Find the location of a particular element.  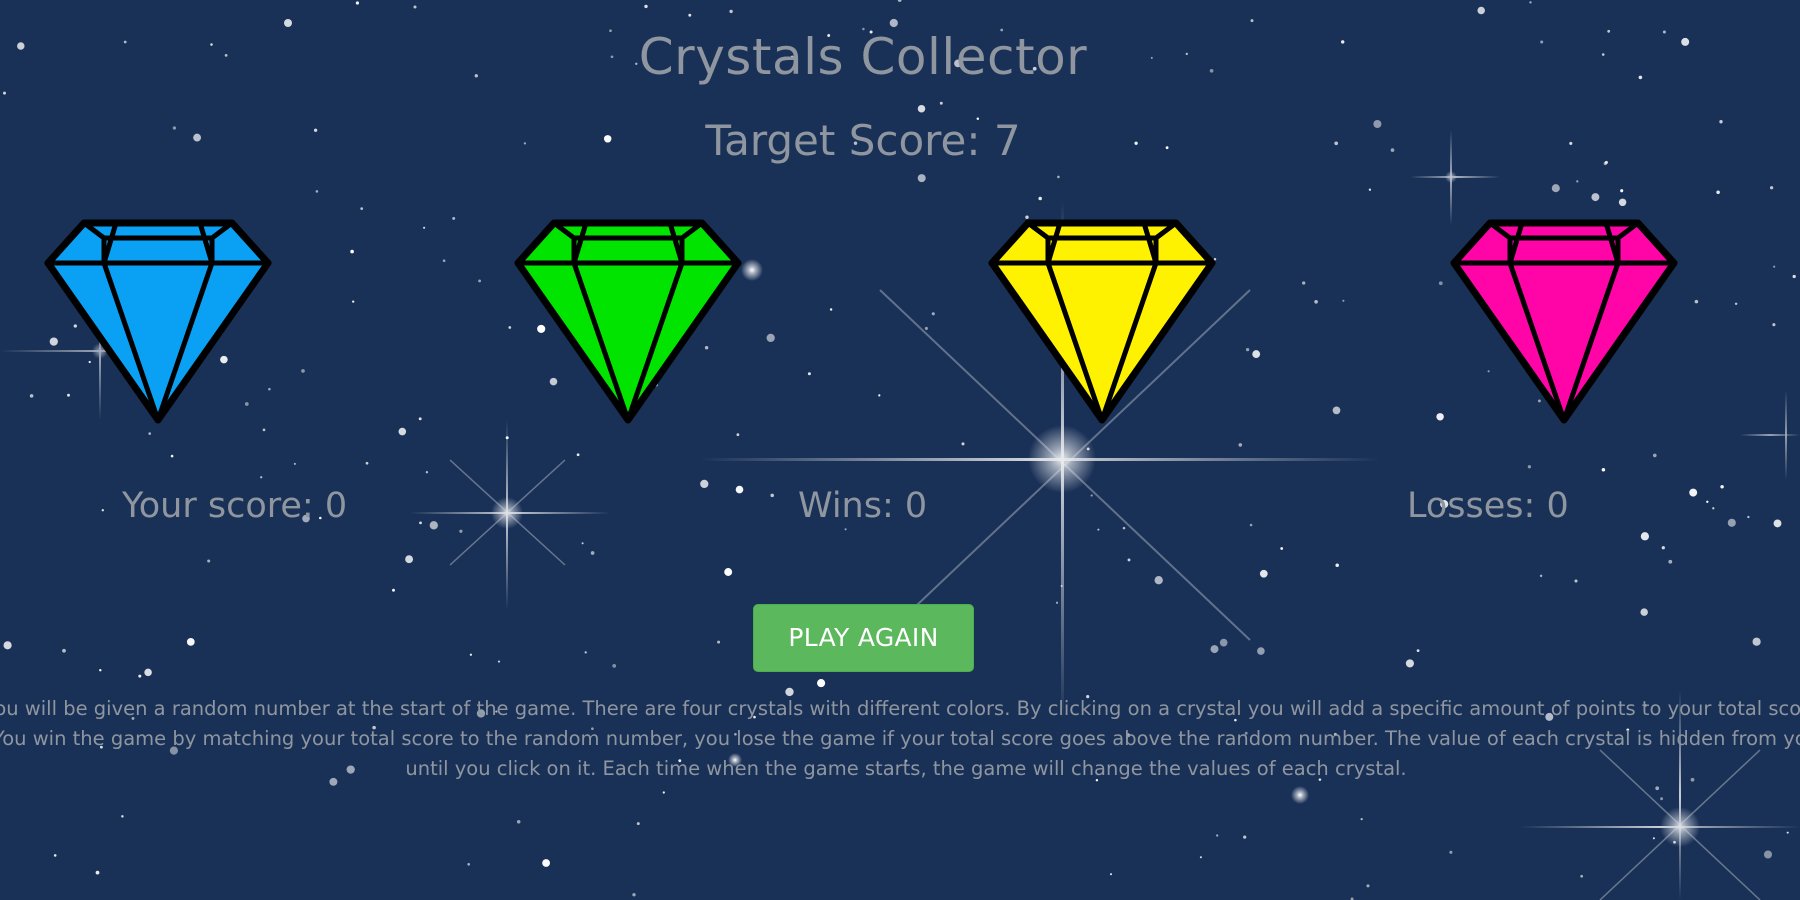

crystal-blue-button is located at coordinates (158, 322).